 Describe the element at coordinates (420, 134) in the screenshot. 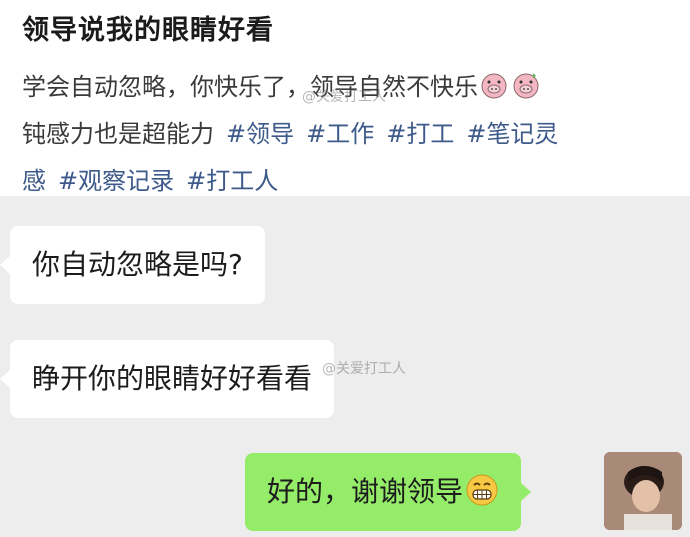

I see `hashtag-link: #打工` at that location.